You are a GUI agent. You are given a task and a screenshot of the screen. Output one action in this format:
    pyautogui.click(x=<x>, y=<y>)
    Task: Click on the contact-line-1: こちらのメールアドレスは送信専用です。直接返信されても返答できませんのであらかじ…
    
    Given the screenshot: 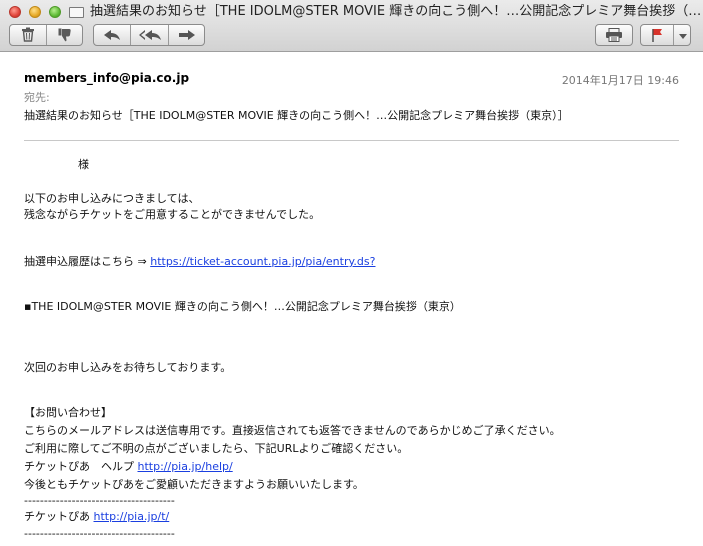 What is the action you would take?
    pyautogui.click(x=292, y=430)
    